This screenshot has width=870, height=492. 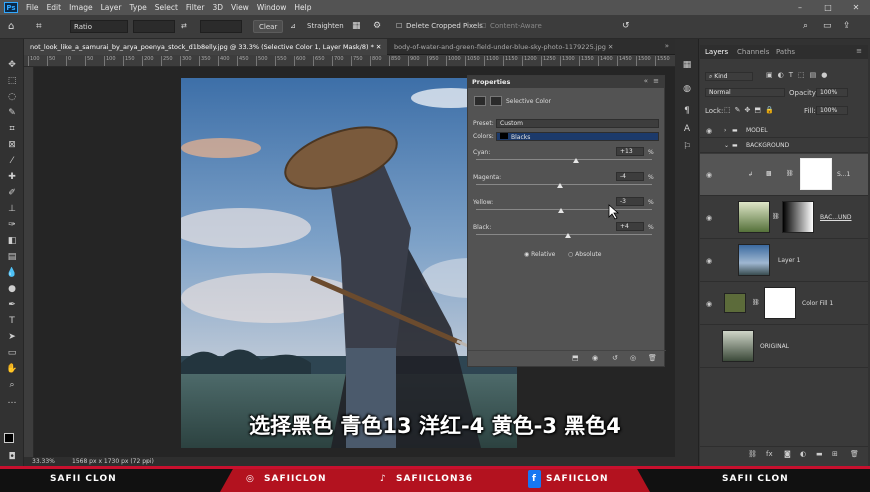 What do you see at coordinates (633, 358) in the screenshot?
I see `visibility-eye-icon: ◎` at bounding box center [633, 358].